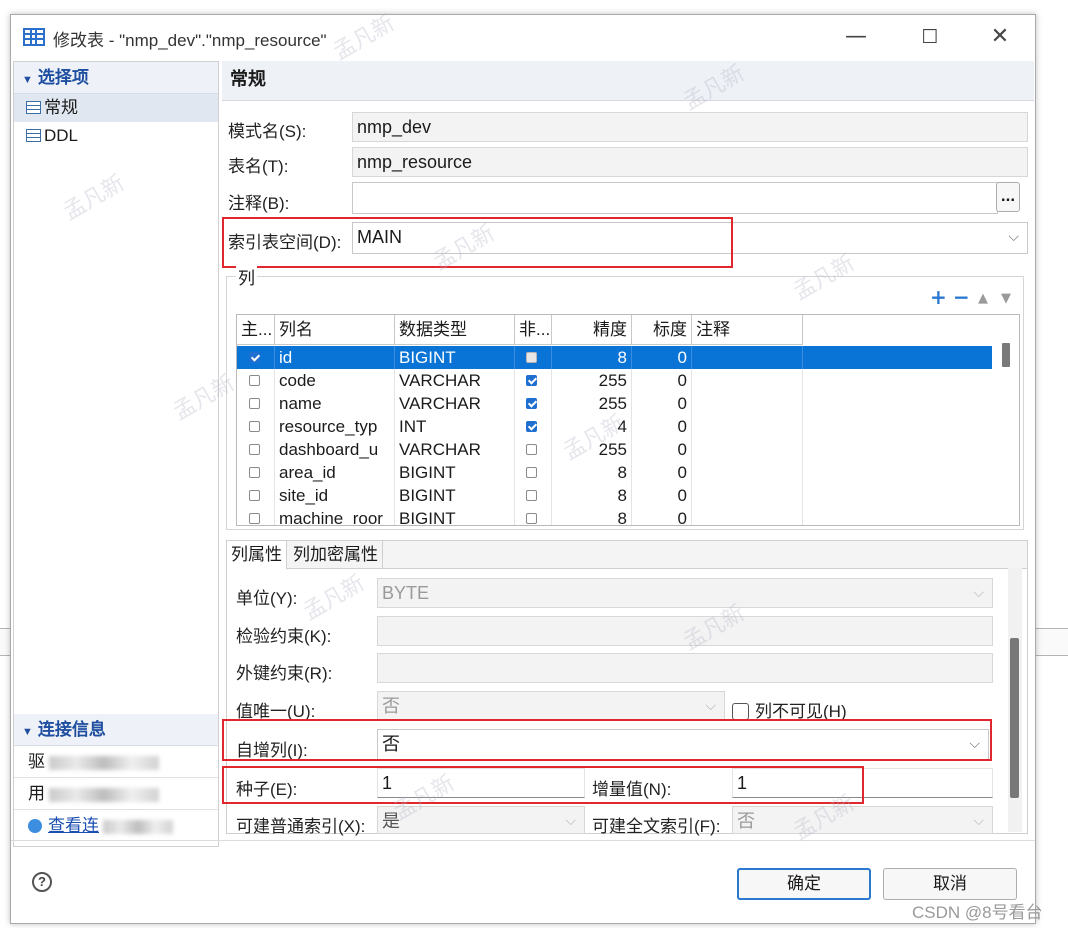  I want to click on cell-name: area_id, so click(335, 472).